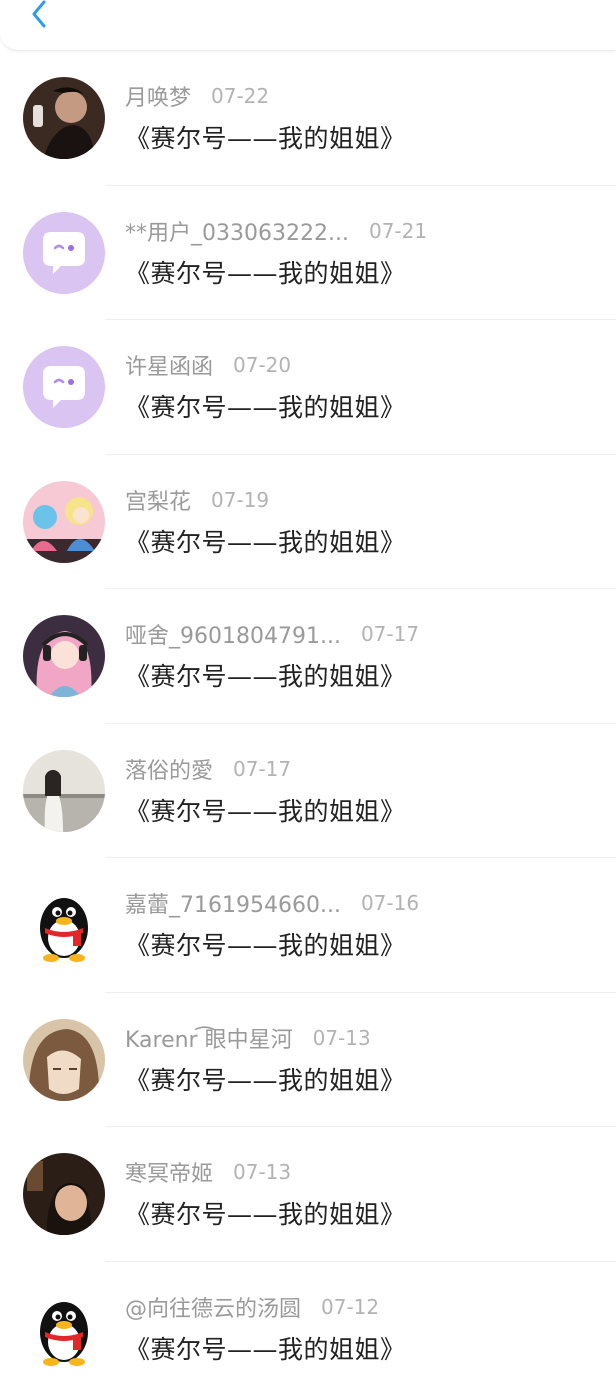 This screenshot has height=1396, width=616. I want to click on user-name: 月唤梦, so click(158, 96).